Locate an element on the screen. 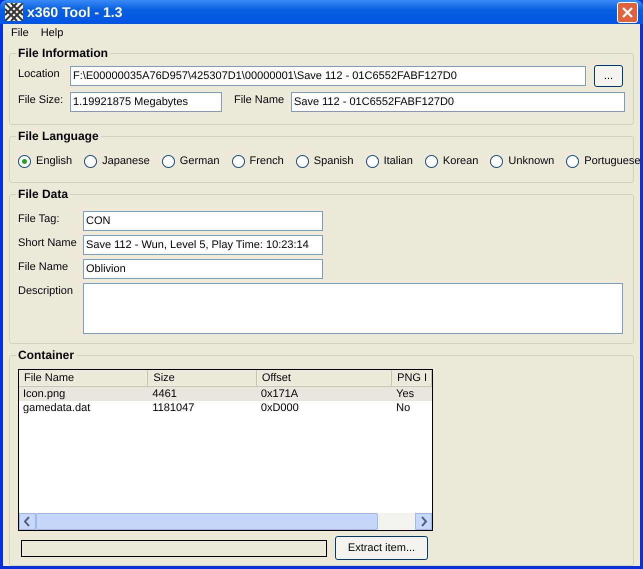  text-field: Oblivion is located at coordinates (203, 269).